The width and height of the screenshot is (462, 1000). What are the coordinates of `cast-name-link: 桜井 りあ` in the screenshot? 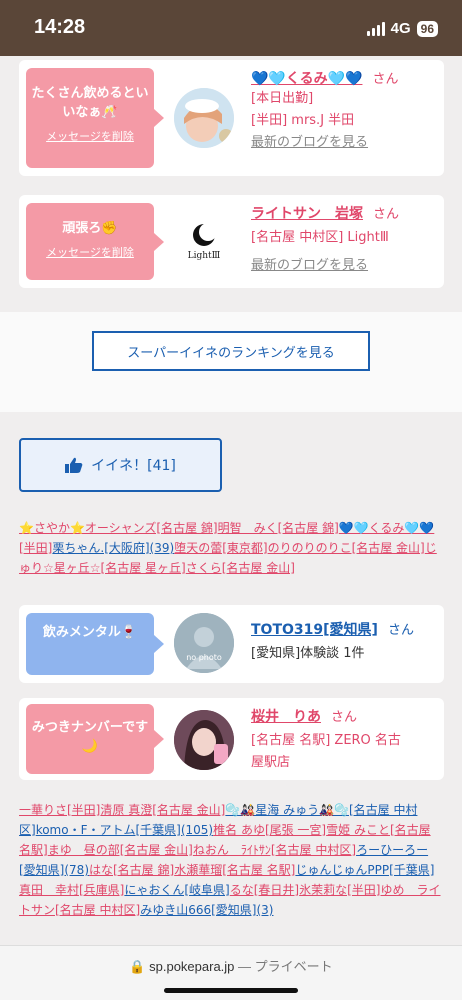 It's located at (286, 717).